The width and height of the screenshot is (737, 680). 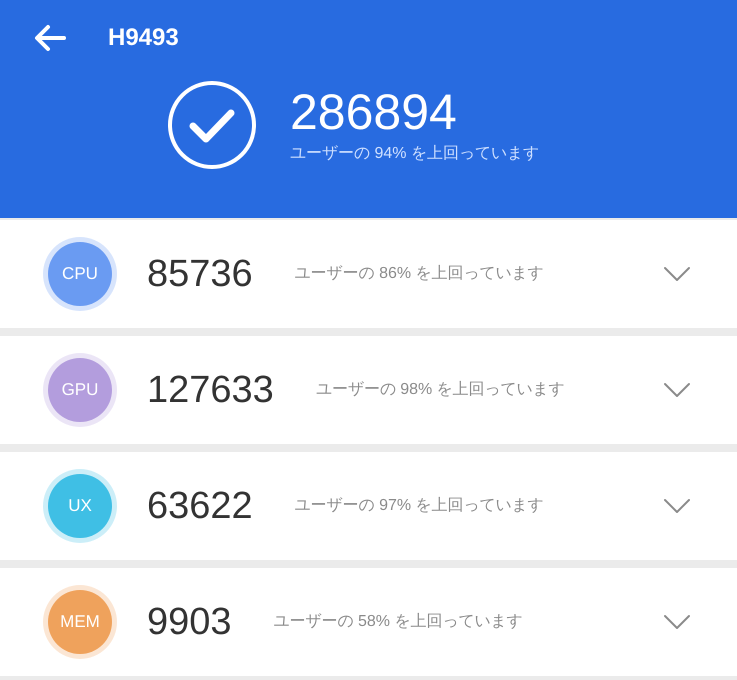 What do you see at coordinates (419, 274) in the screenshot?
I see `category-subtitle: ユーザーの 86% を上回っています` at bounding box center [419, 274].